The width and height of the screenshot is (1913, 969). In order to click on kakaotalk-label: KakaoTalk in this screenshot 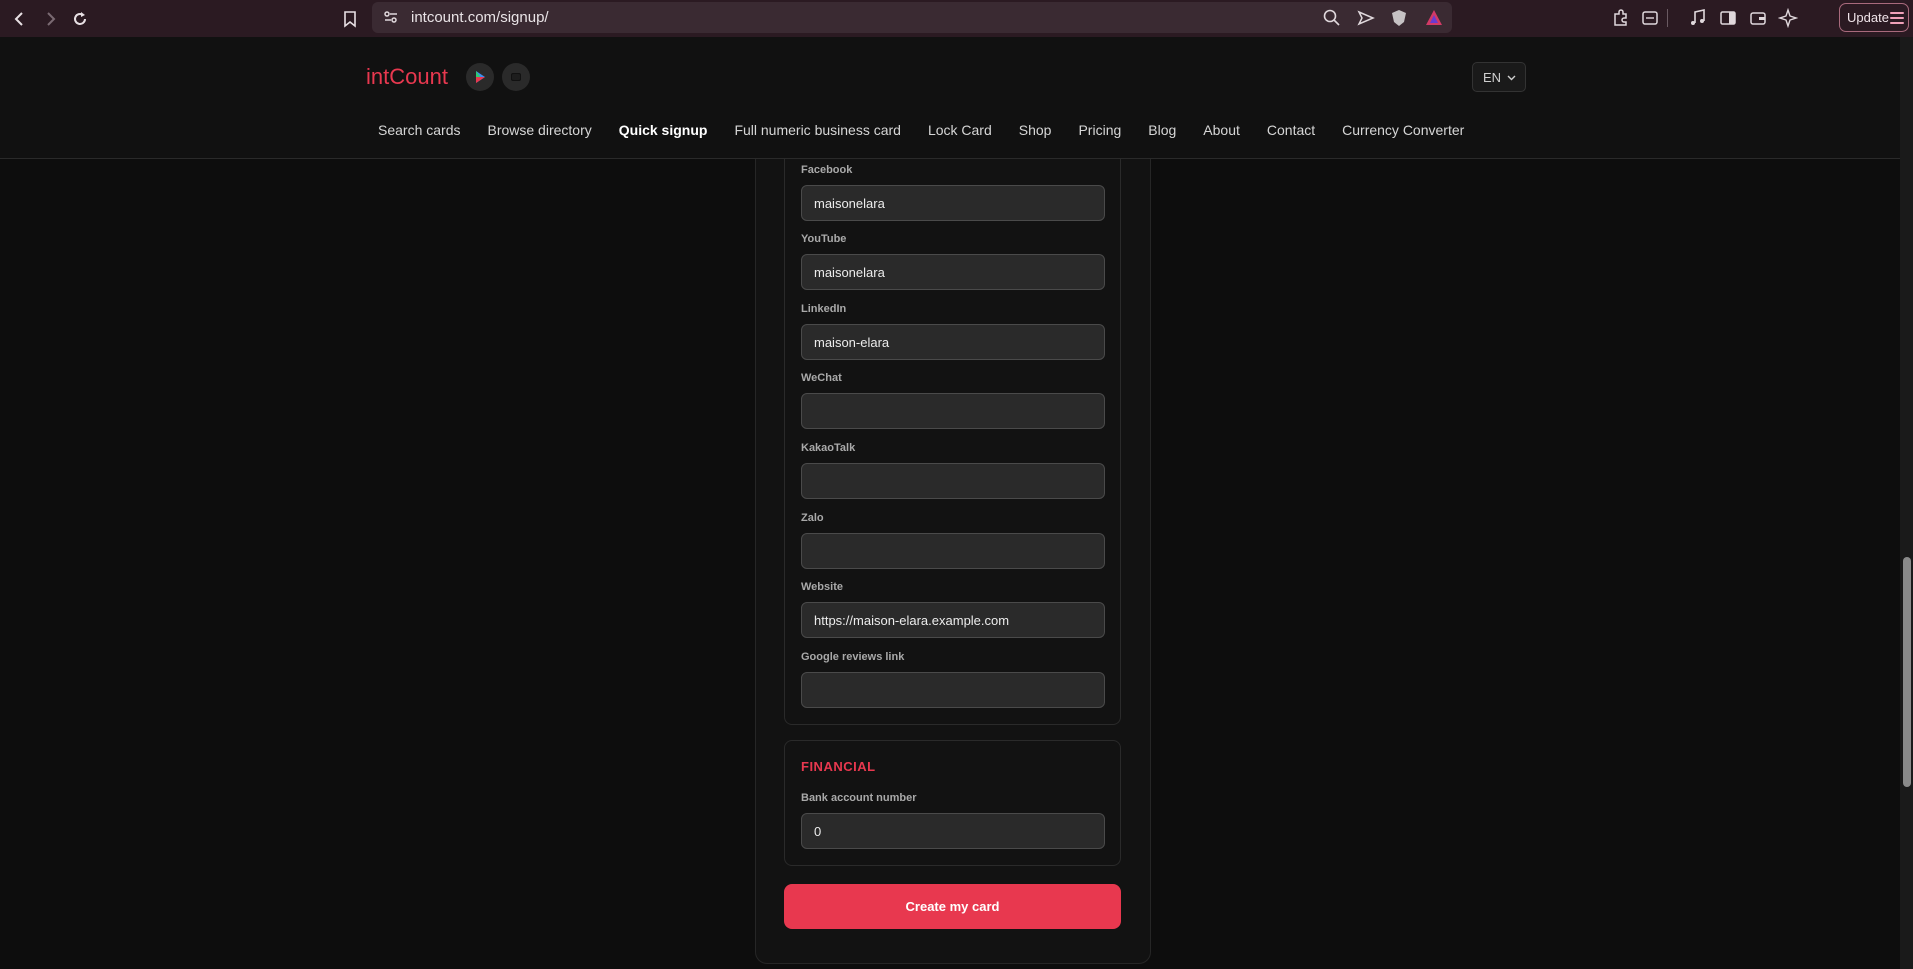, I will do `click(828, 448)`.